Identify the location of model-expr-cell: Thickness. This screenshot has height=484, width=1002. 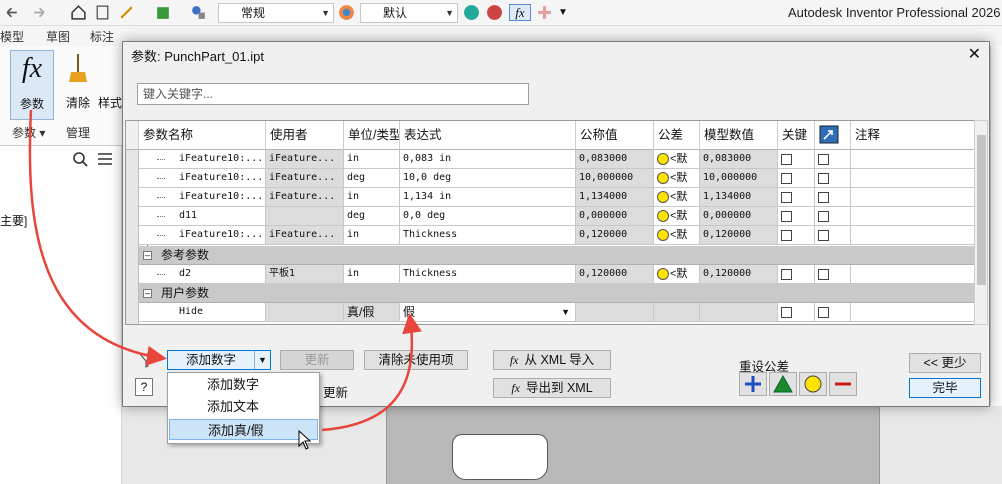
(488, 235).